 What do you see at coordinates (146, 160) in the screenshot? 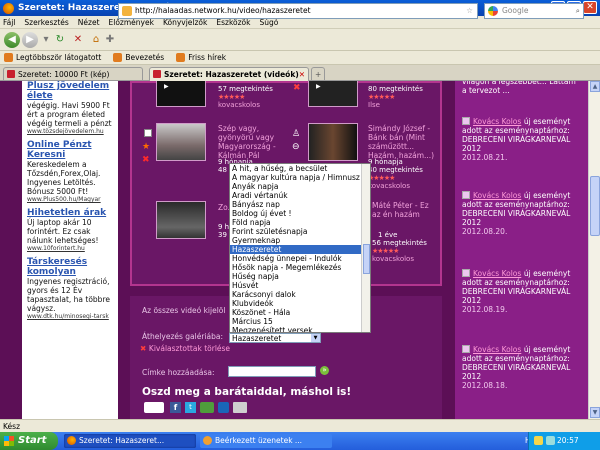
I see `delete-icon: ✖` at bounding box center [146, 160].